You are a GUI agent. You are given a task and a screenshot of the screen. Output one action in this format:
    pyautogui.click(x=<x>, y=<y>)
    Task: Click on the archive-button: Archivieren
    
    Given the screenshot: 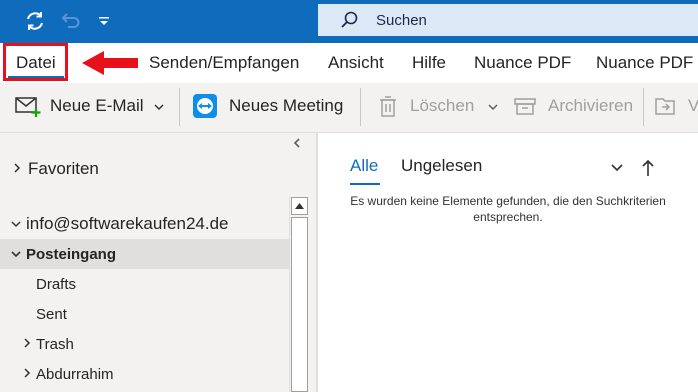 What is the action you would take?
    pyautogui.click(x=573, y=106)
    